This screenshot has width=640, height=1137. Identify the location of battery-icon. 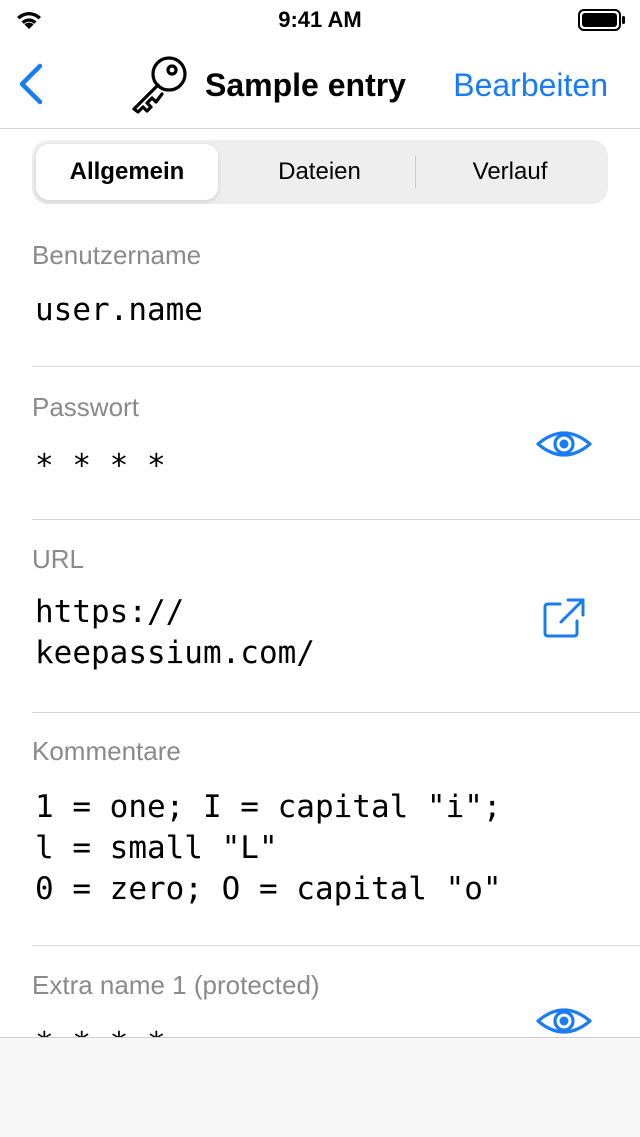
(601, 20).